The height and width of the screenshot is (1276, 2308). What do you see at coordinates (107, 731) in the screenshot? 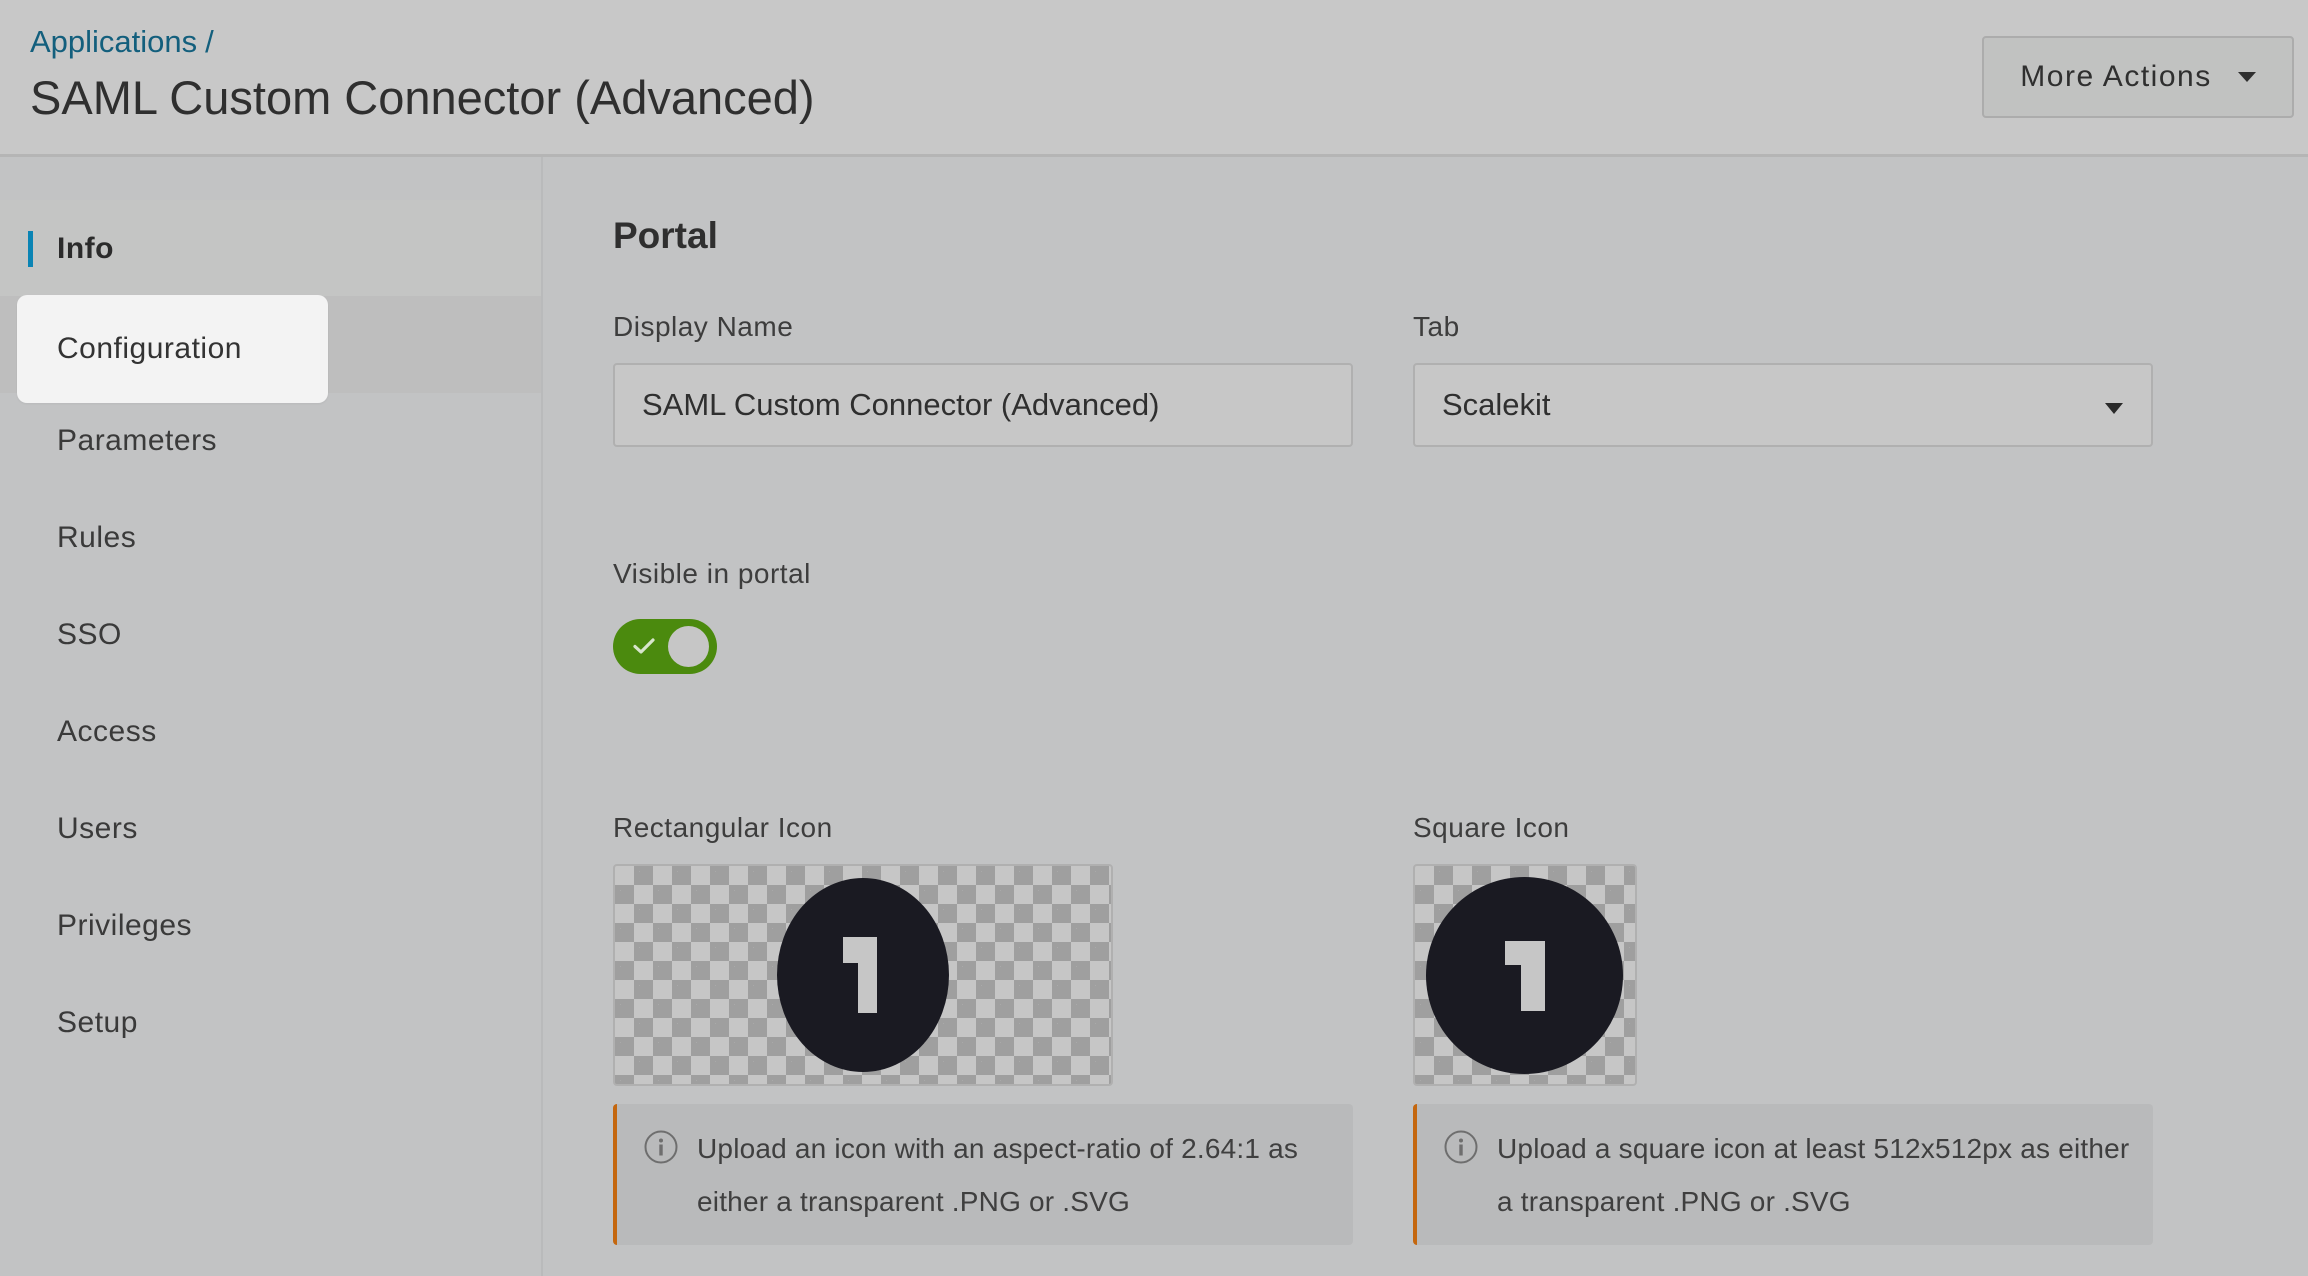
I see `sidebar-item-label: Access` at bounding box center [107, 731].